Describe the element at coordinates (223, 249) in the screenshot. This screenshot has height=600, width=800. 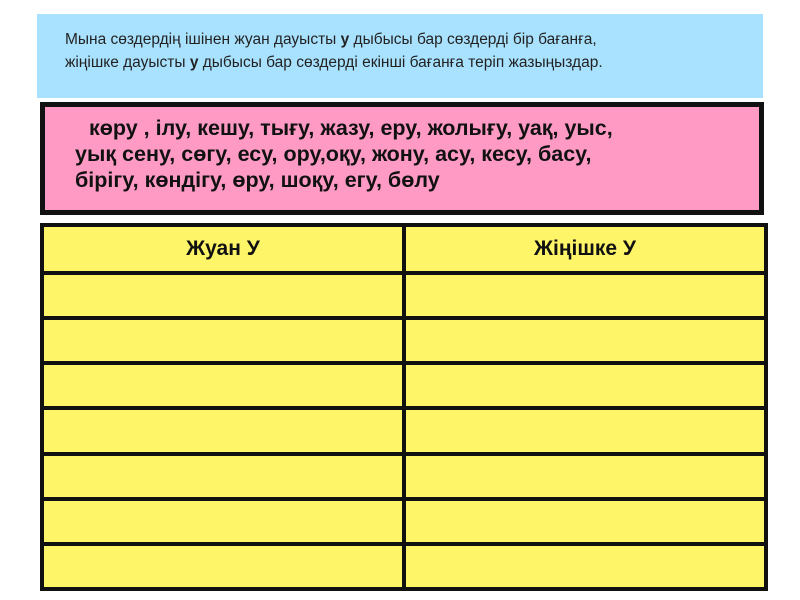
I see `column-header-hard-u: Жуан У` at that location.